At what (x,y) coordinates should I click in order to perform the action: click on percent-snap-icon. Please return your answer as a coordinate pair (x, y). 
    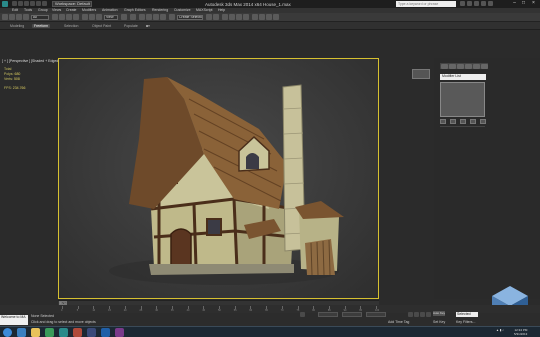
    Looking at the image, I should click on (156, 17).